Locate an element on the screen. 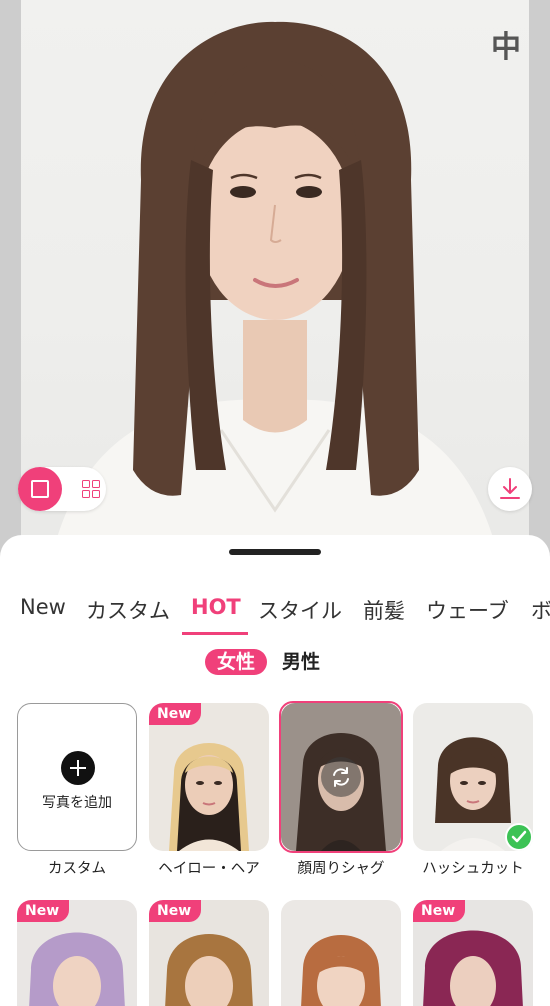 This screenshot has height=1006, width=550. active-tab-indicator is located at coordinates (215, 633).